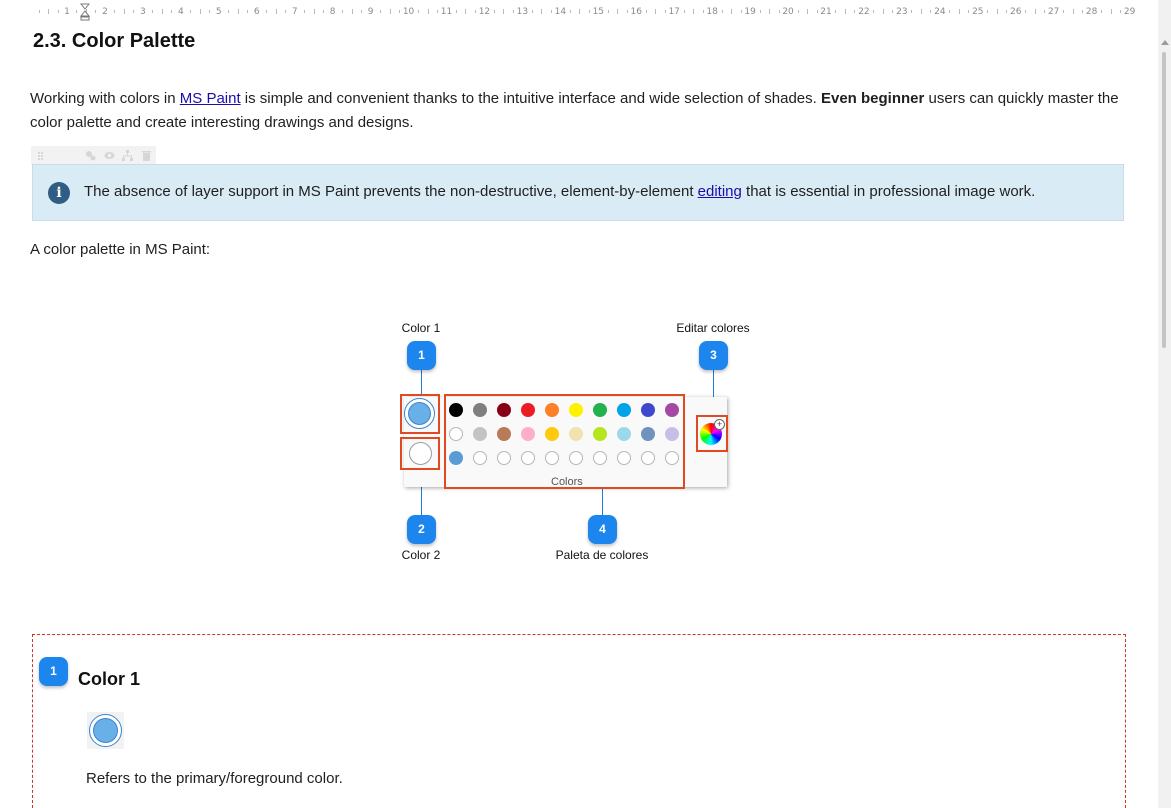 The height and width of the screenshot is (808, 1171). What do you see at coordinates (421, 355) in the screenshot?
I see `badge-1: 1` at bounding box center [421, 355].